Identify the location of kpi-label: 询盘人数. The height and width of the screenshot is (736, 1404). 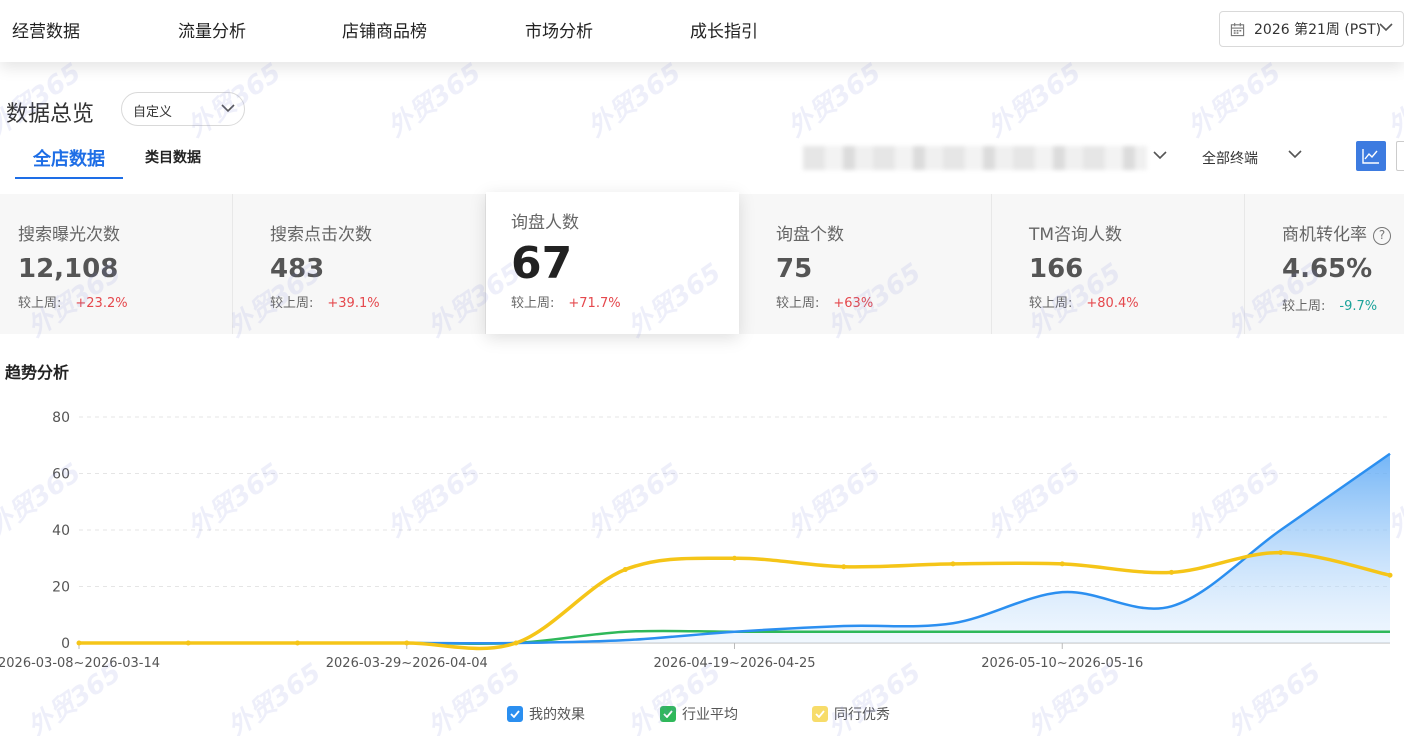
(545, 223).